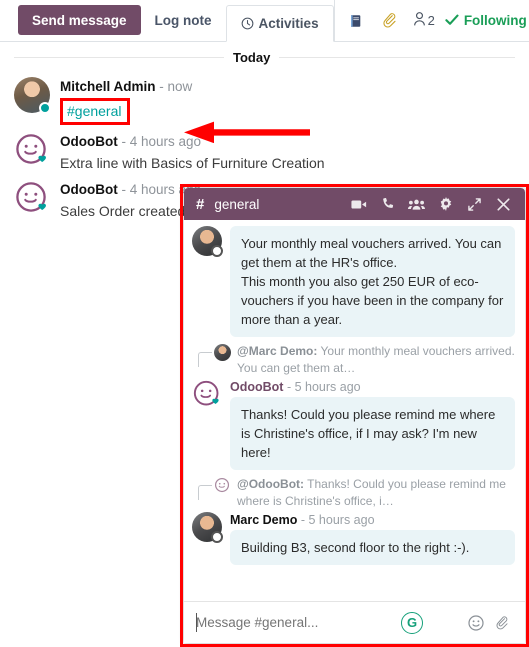 Image resolution: width=529 pixels, height=647 pixels. What do you see at coordinates (416, 204) in the screenshot?
I see `people-group-icon` at bounding box center [416, 204].